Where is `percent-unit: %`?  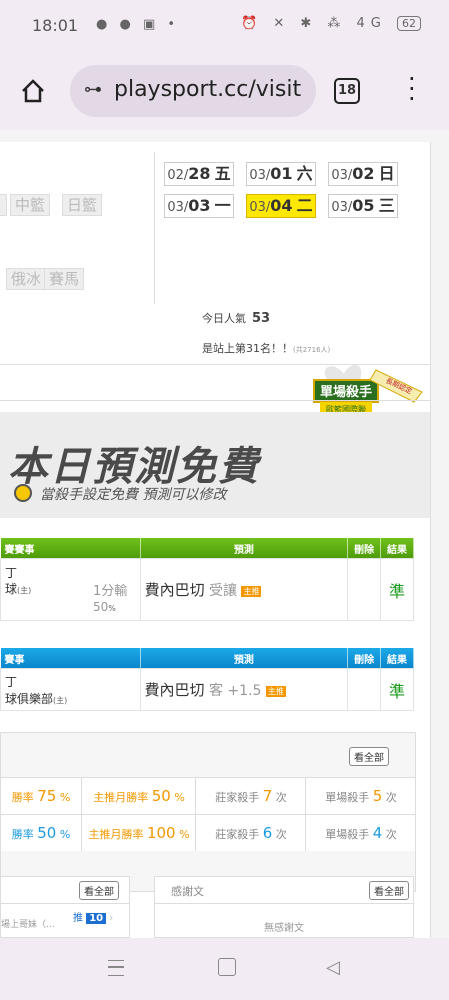
percent-unit: % is located at coordinates (112, 608).